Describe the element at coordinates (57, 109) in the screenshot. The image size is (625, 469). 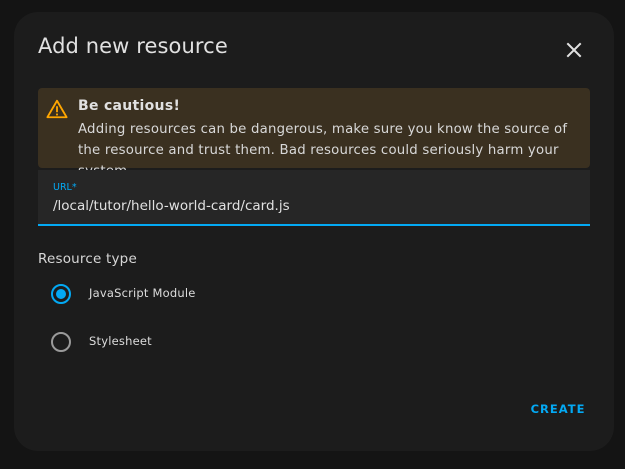
I see `warning-icon` at that location.